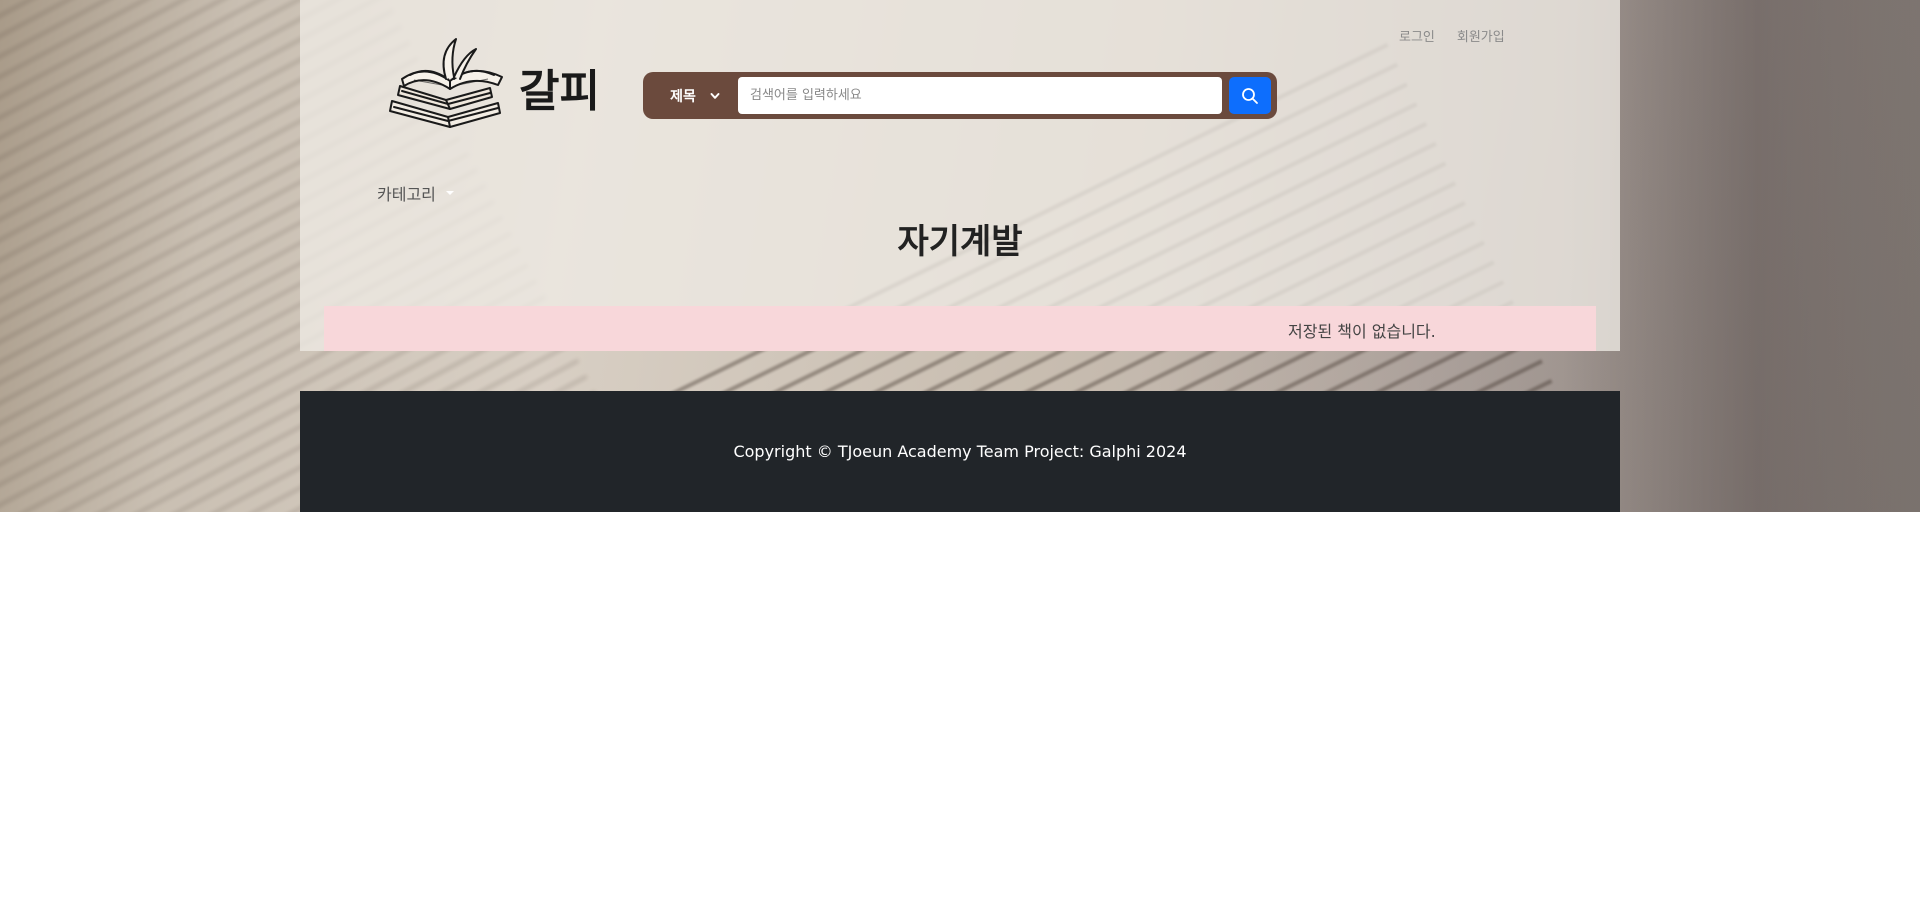  I want to click on search-type-select: 제목, so click(695, 95).